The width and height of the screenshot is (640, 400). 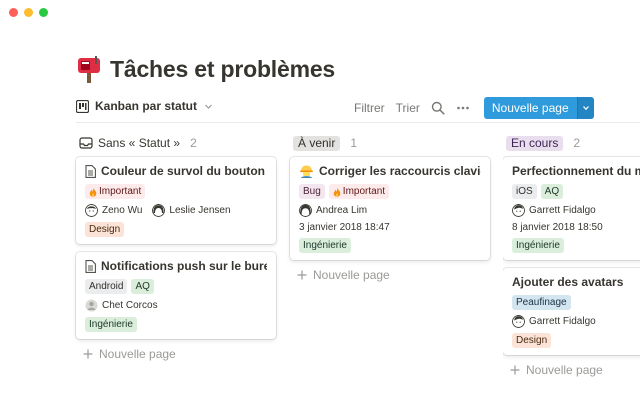 What do you see at coordinates (369, 108) in the screenshot?
I see `filter-button: Filtrer` at bounding box center [369, 108].